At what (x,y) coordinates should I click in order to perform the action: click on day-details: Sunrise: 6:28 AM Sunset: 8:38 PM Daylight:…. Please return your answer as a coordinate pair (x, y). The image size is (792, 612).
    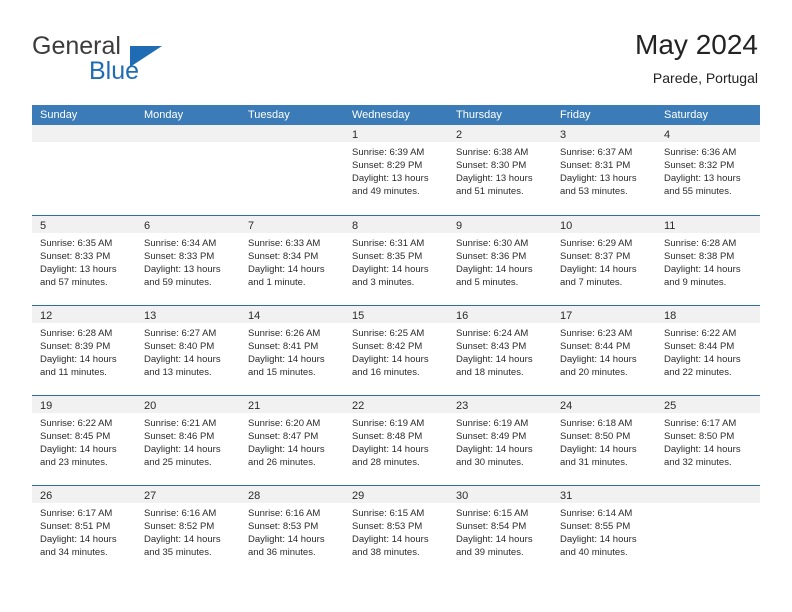
    Looking at the image, I should click on (708, 261).